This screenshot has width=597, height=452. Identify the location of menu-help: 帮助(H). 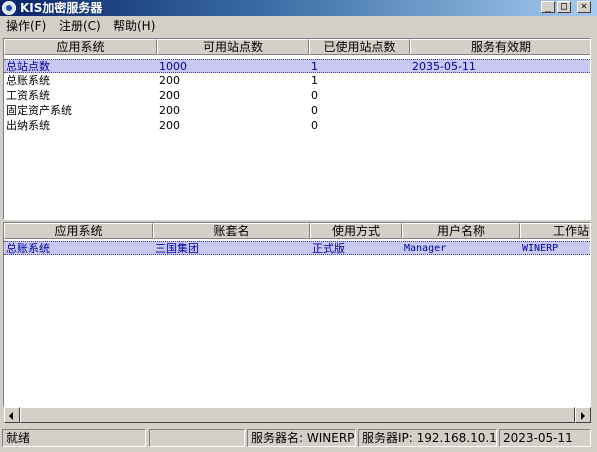
(134, 26).